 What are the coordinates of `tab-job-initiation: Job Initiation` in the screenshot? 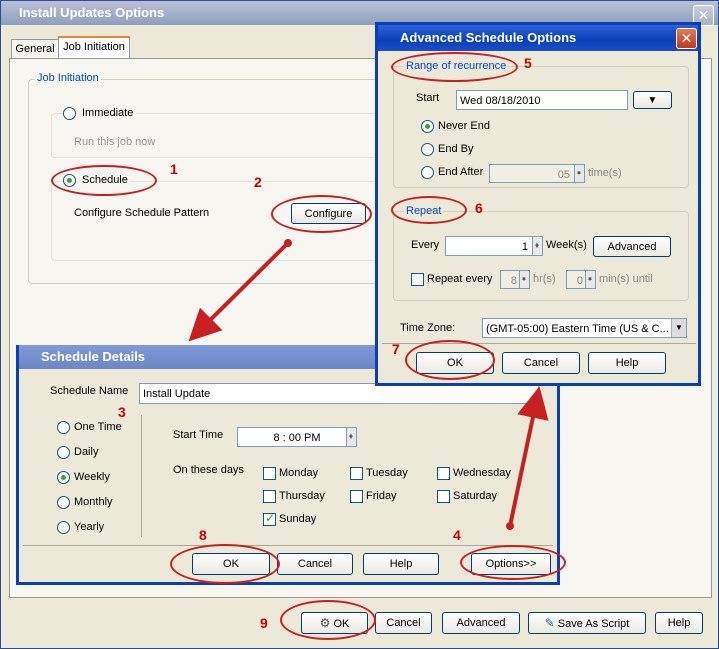 It's located at (94, 48).